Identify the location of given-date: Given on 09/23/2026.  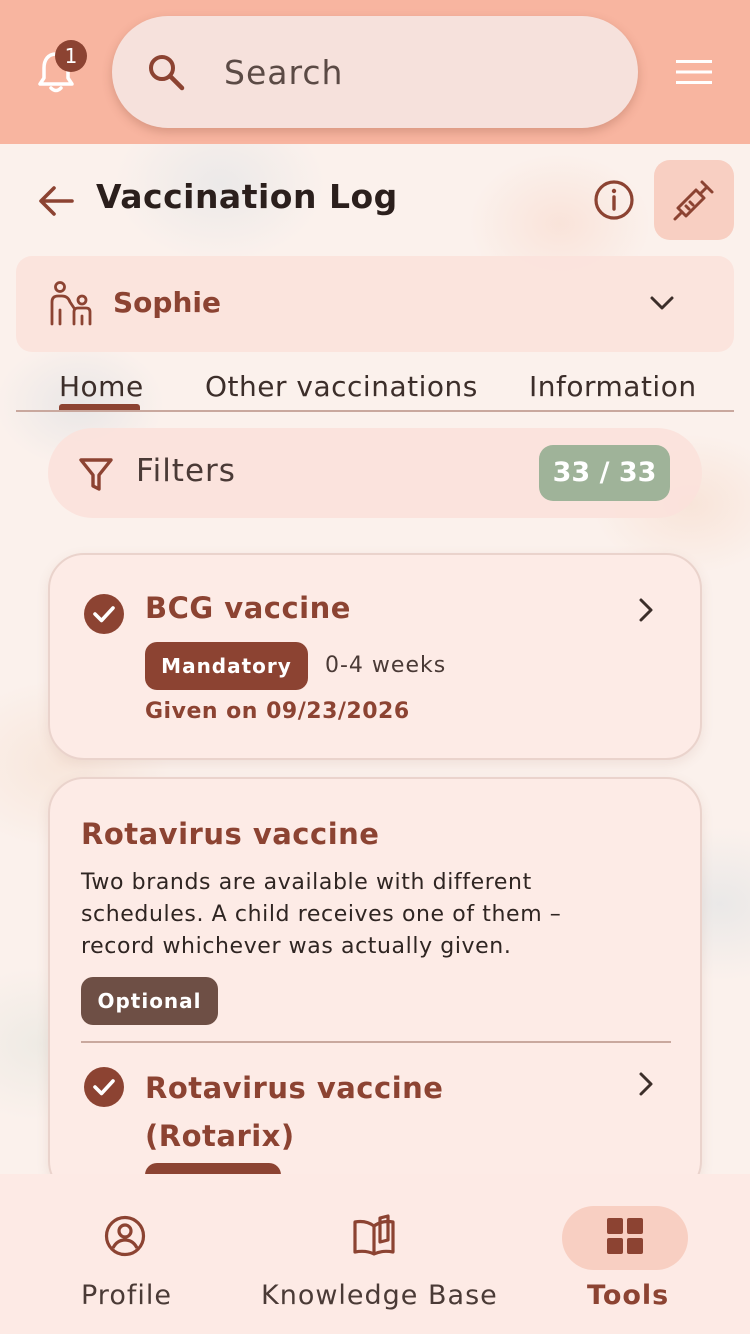
(277, 711).